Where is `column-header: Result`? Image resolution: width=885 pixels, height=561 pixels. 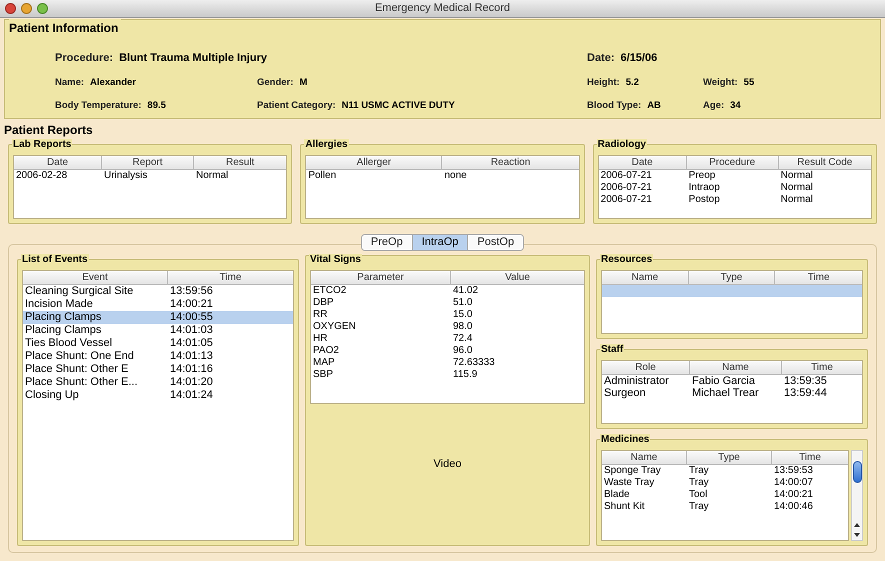 column-header: Result is located at coordinates (240, 162).